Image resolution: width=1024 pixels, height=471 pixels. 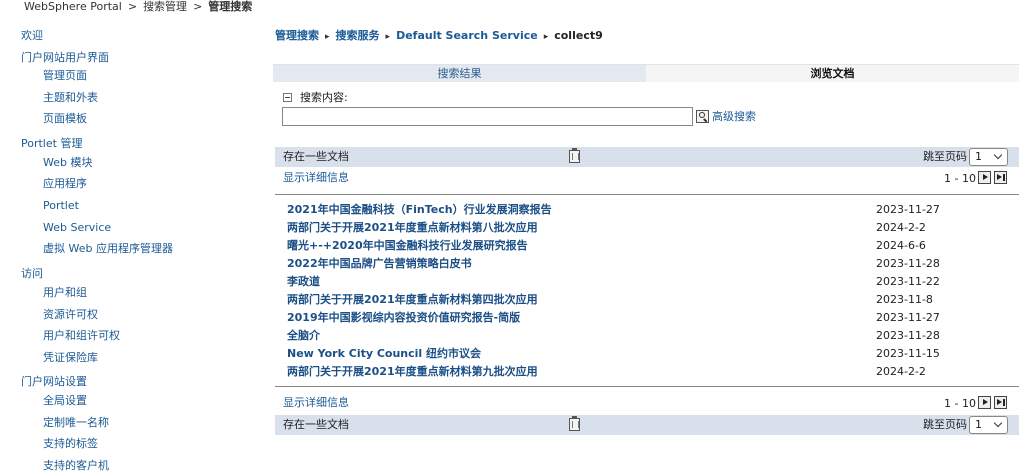 What do you see at coordinates (647, 425) in the screenshot?
I see `document-toolbar-bottom: 存在一些文档 跳至页码 1` at bounding box center [647, 425].